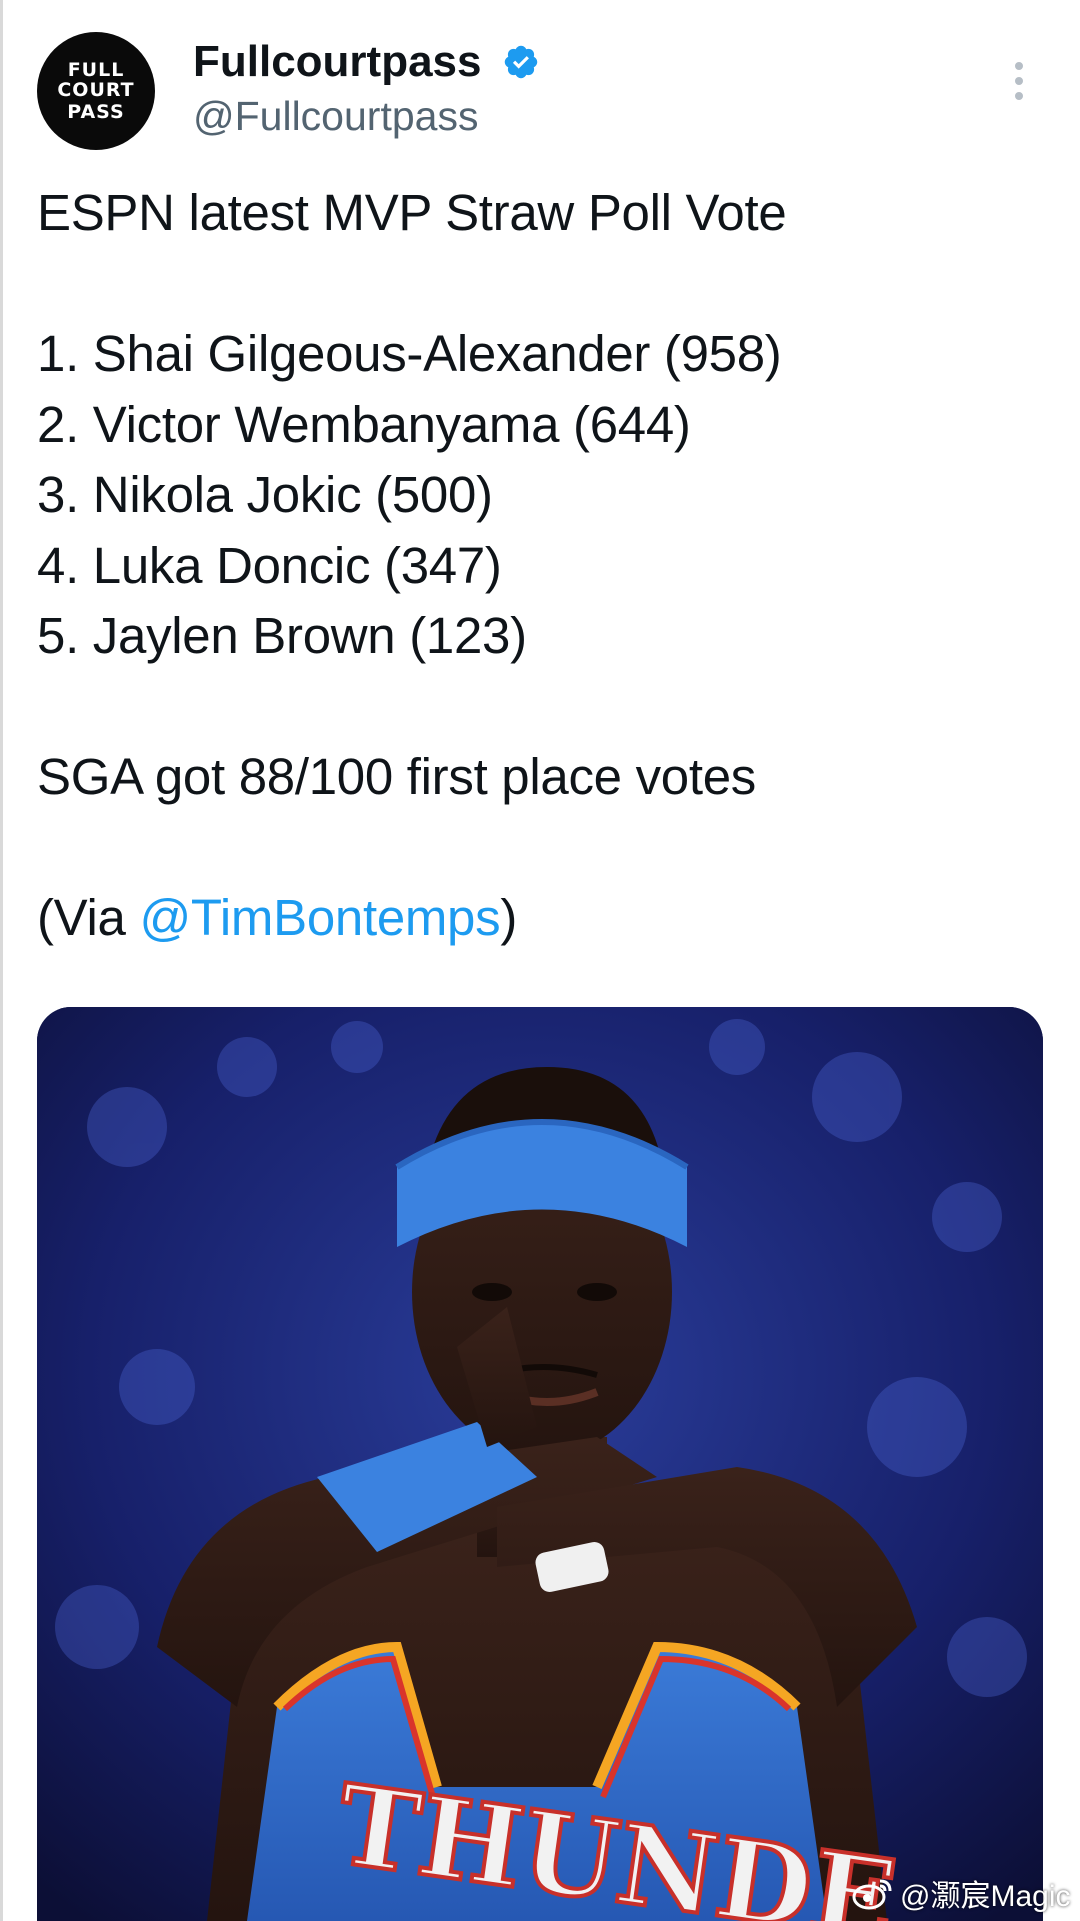 The height and width of the screenshot is (1921, 1080). Describe the element at coordinates (337, 62) in the screenshot. I see `author-display-name: Fullcourtpass` at that location.